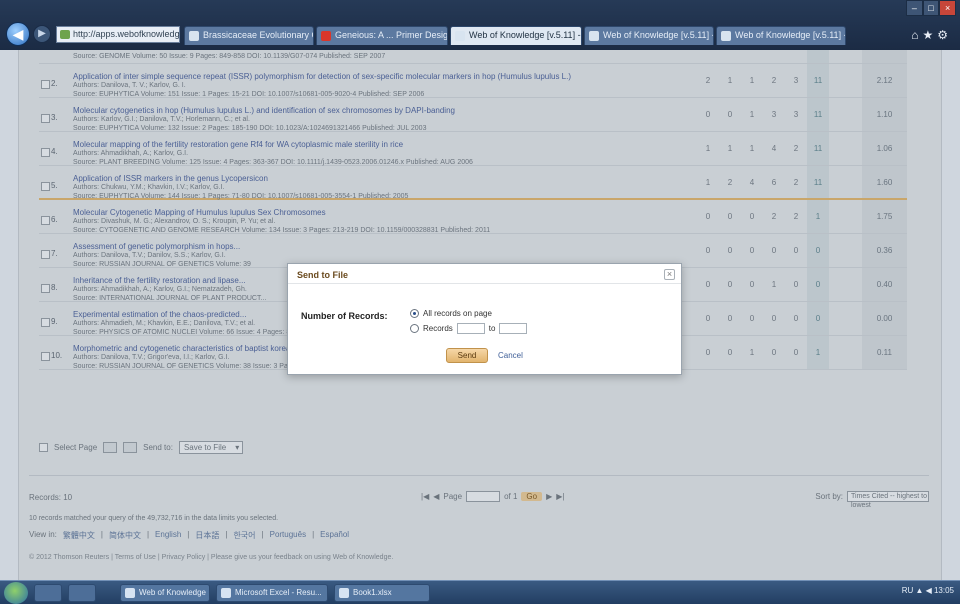 This screenshot has width=960, height=604. What do you see at coordinates (510, 355) in the screenshot?
I see `cancel-link: Cancel` at bounding box center [510, 355].